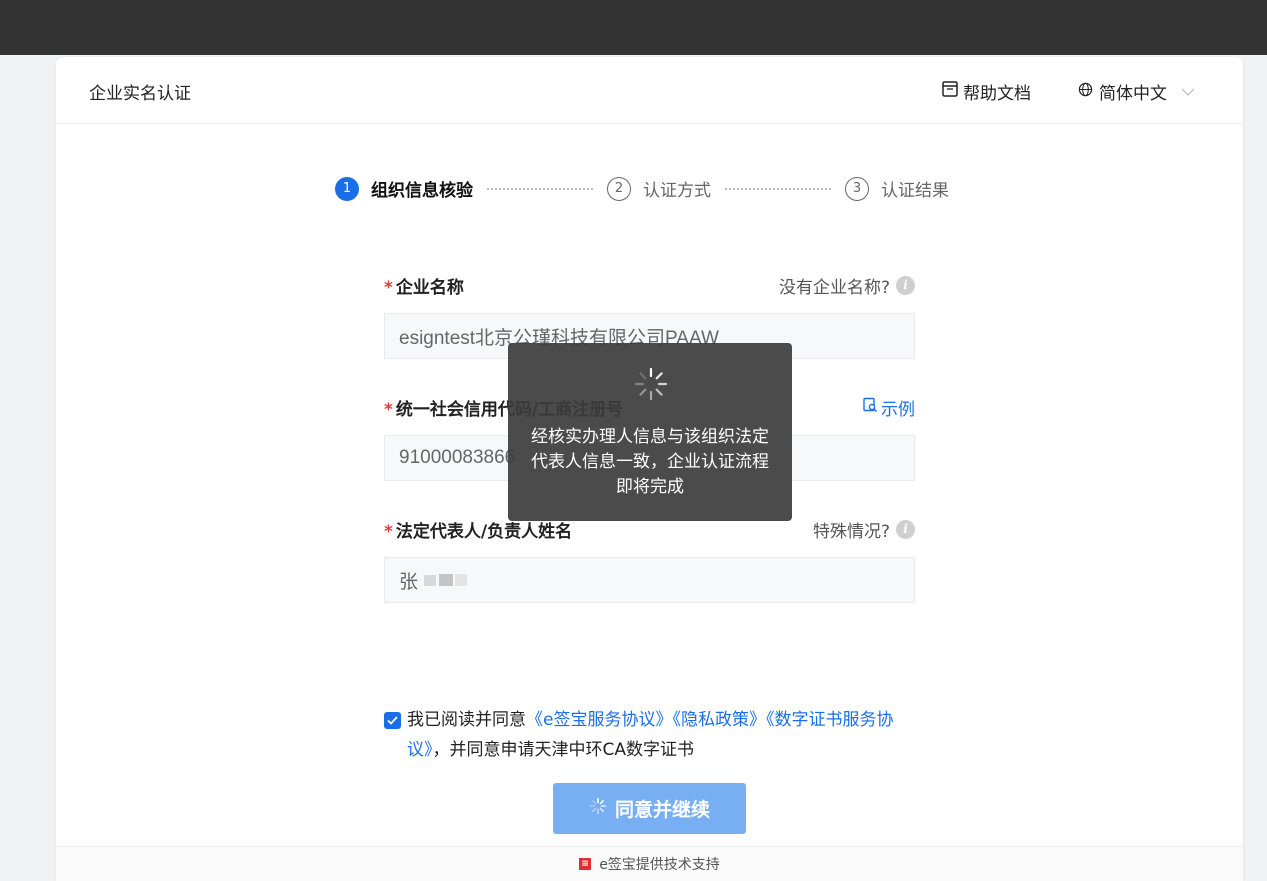 This screenshot has width=1267, height=881. What do you see at coordinates (650, 462) in the screenshot?
I see `toast-message: 经核实办理人信息与该组织法定代表人信息一致，企业认证流程即将完成` at bounding box center [650, 462].